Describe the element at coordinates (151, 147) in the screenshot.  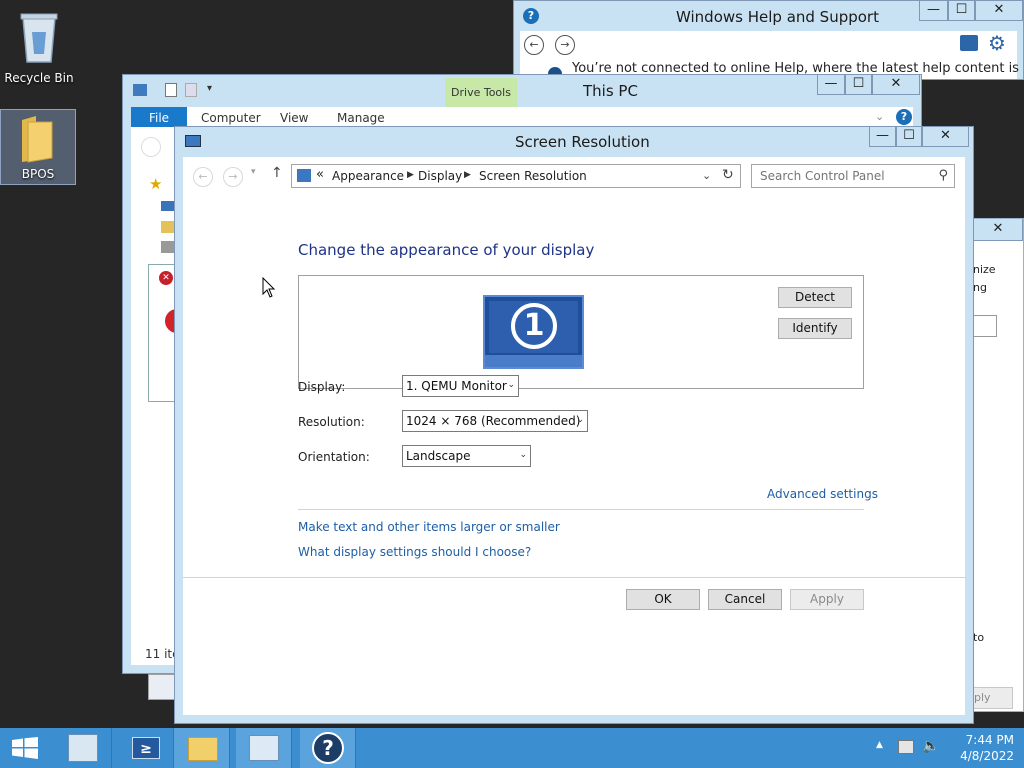
I see `back-icon` at that location.